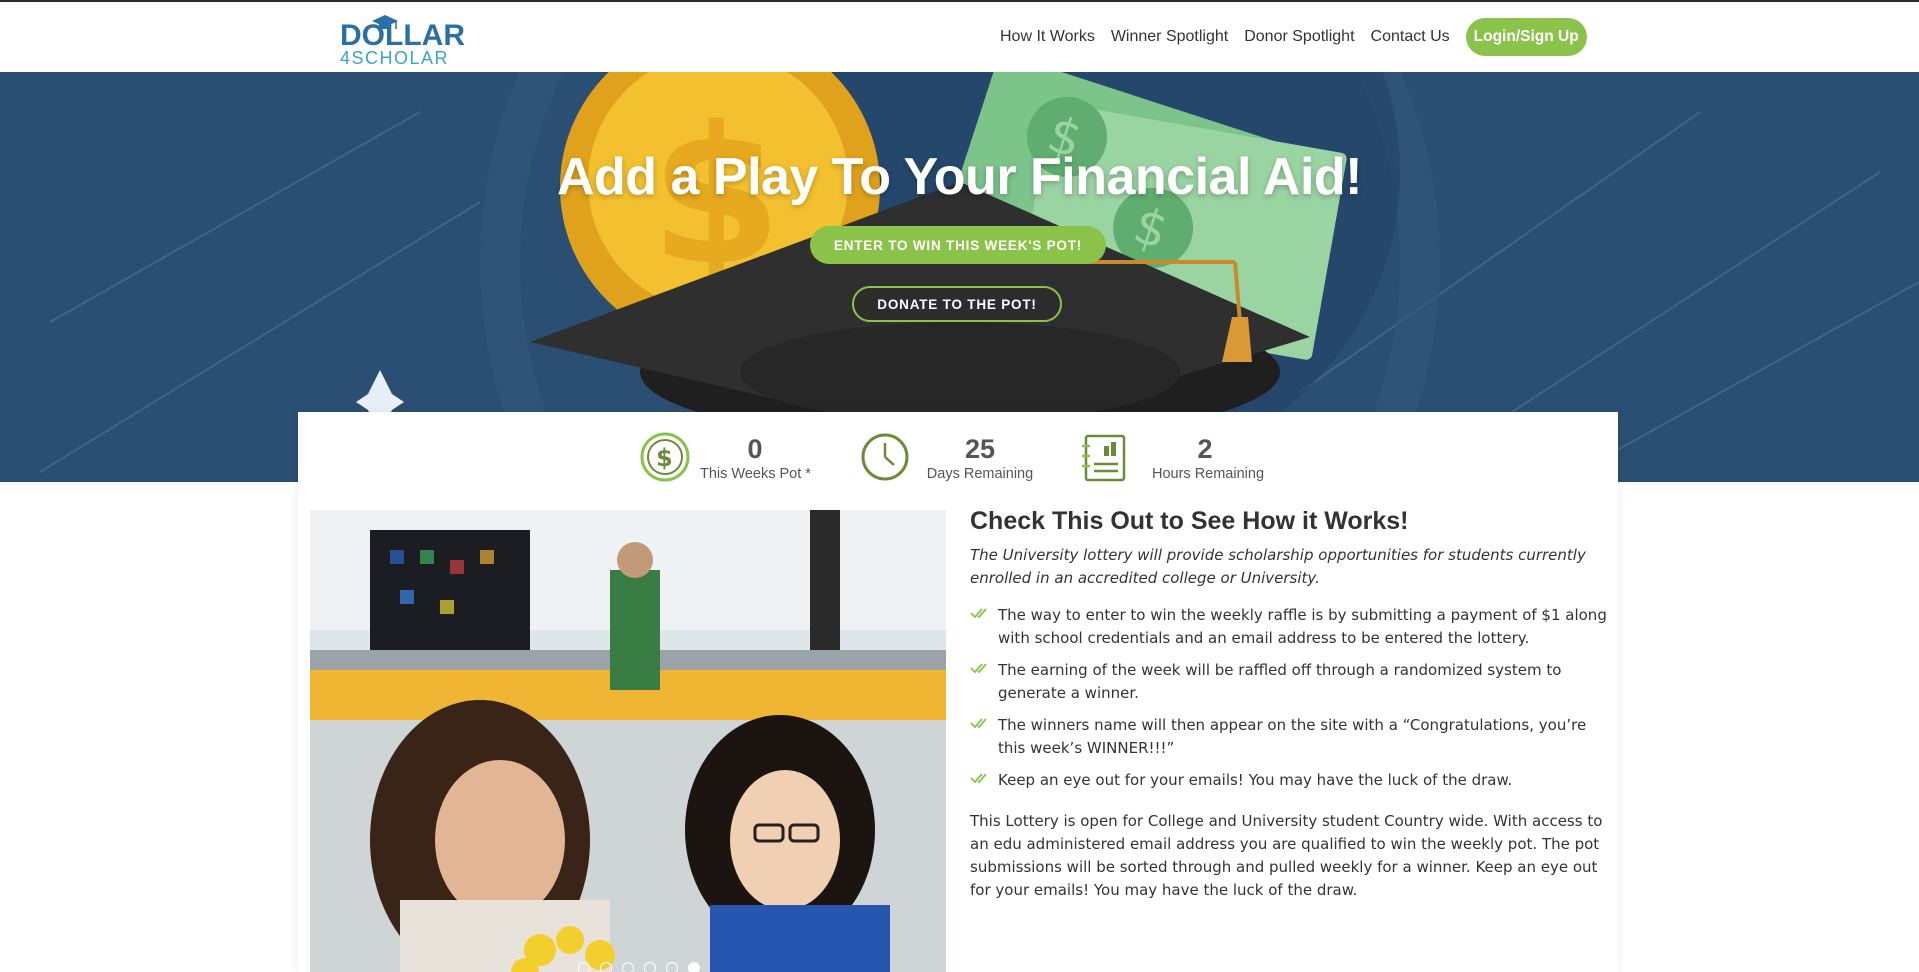 Image resolution: width=1919 pixels, height=972 pixels. What do you see at coordinates (1526, 37) in the screenshot?
I see `login-signup-button: Login/Sign Up` at bounding box center [1526, 37].